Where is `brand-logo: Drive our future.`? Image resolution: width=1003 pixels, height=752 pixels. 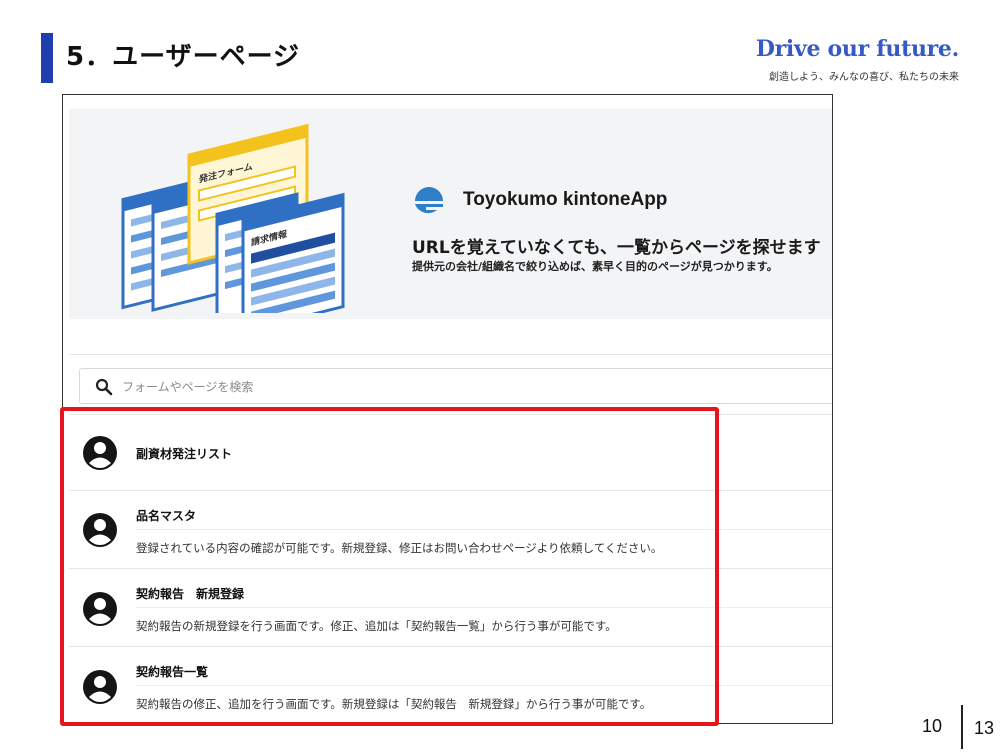 brand-logo: Drive our future. is located at coordinates (857, 49).